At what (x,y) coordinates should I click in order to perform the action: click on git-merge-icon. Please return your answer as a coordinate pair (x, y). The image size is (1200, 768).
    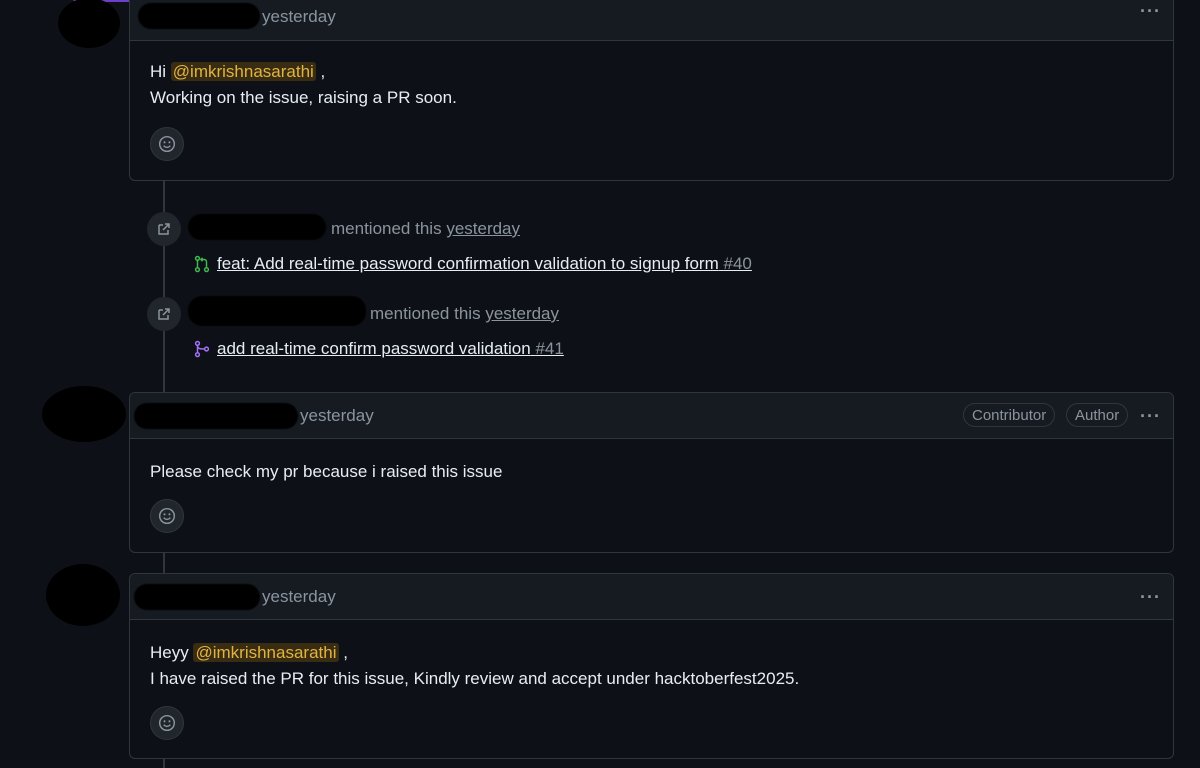
    Looking at the image, I should click on (202, 349).